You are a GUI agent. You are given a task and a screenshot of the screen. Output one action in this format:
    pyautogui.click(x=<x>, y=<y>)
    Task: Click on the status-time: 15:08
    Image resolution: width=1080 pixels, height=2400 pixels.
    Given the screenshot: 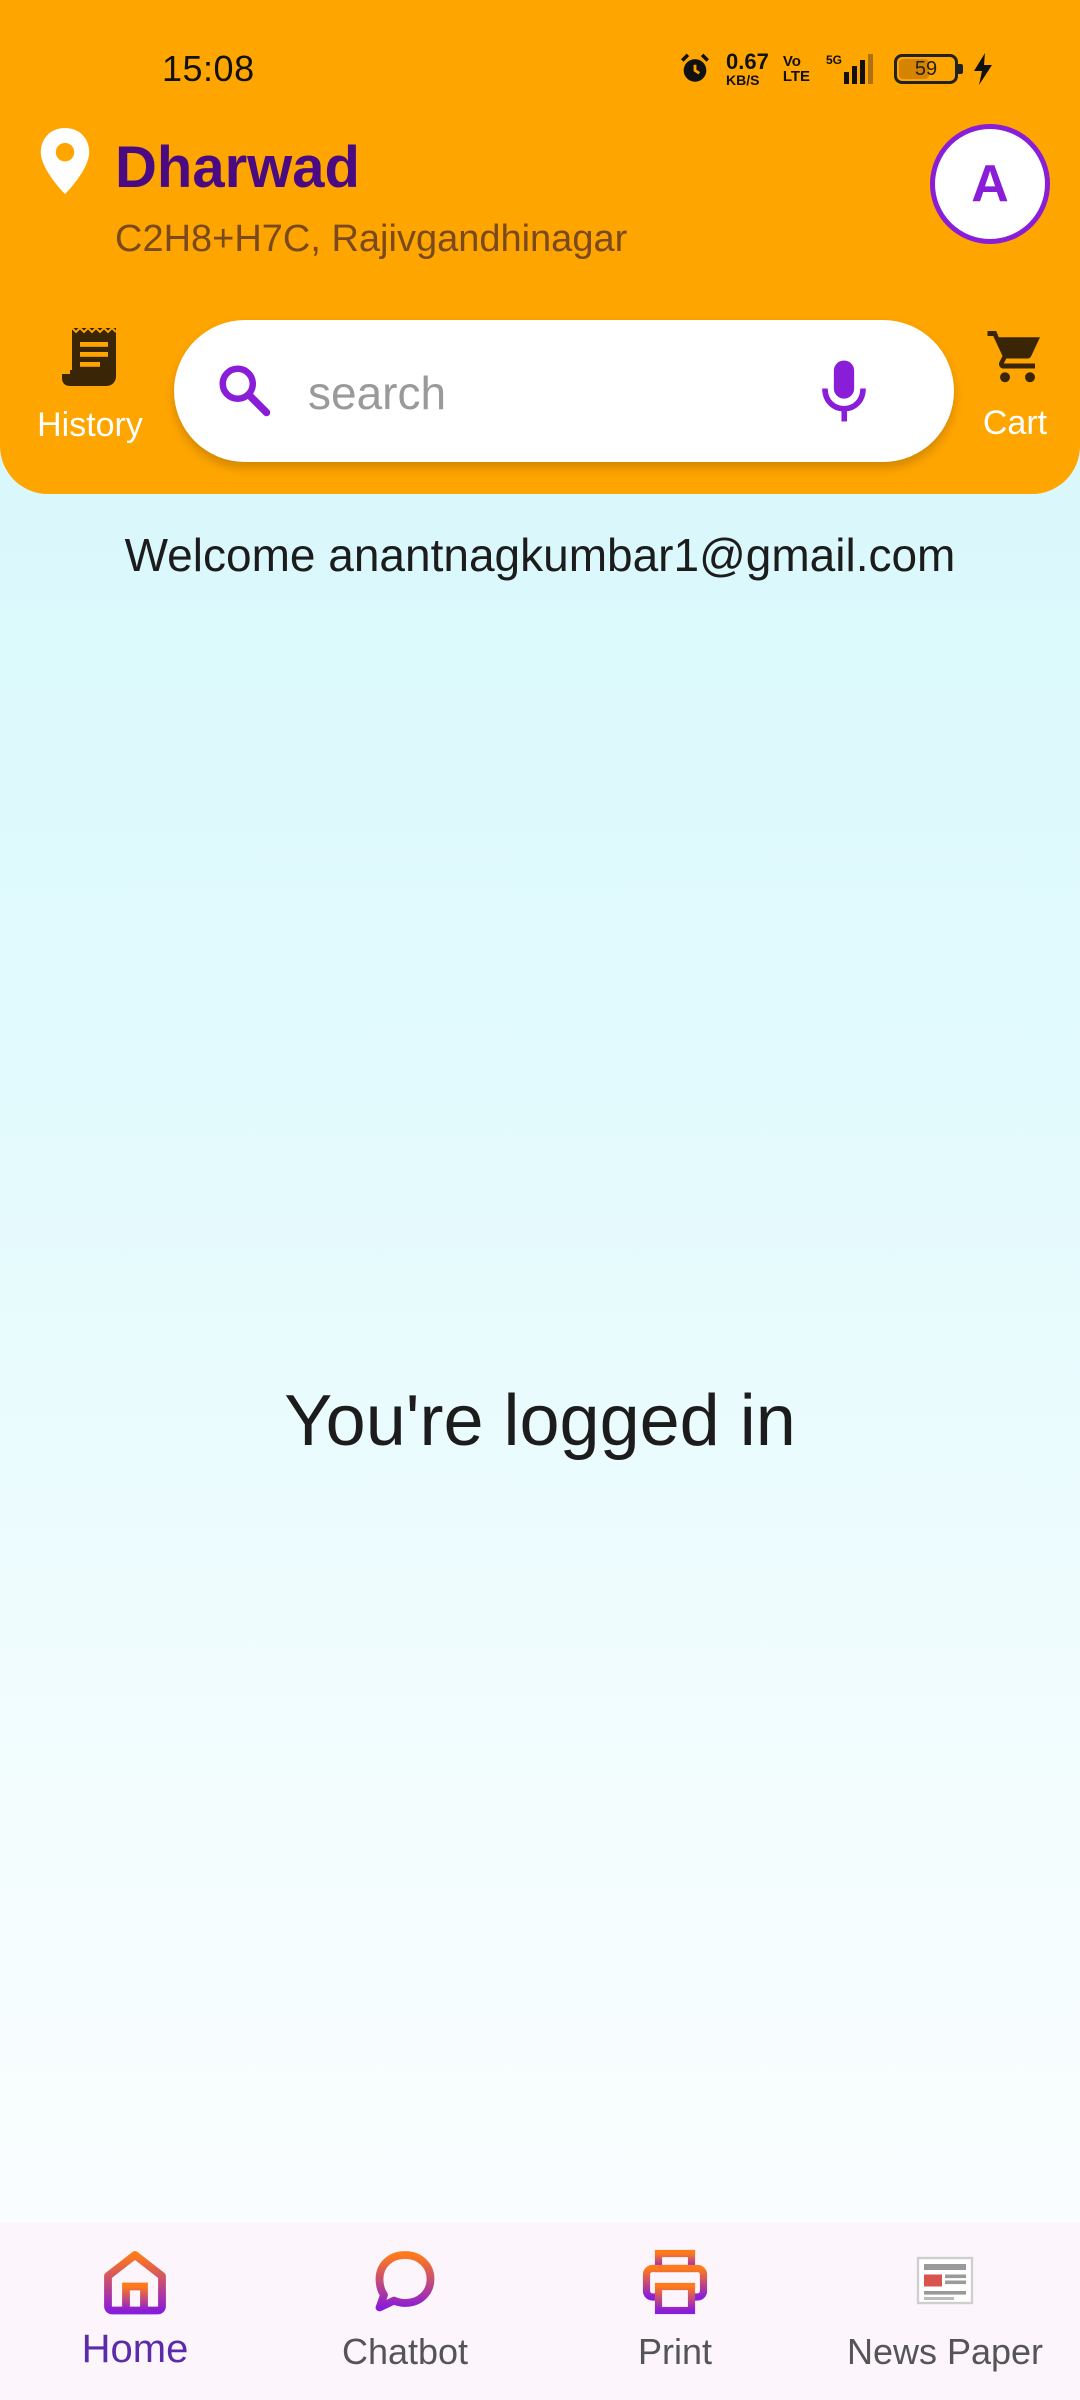 What is the action you would take?
    pyautogui.click(x=208, y=68)
    